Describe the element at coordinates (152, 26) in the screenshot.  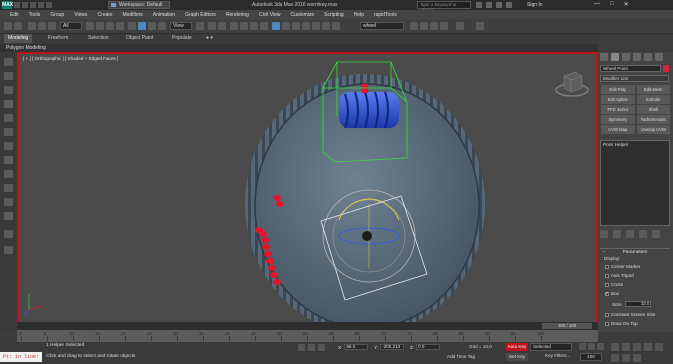
I see `select-scale-icon` at that location.